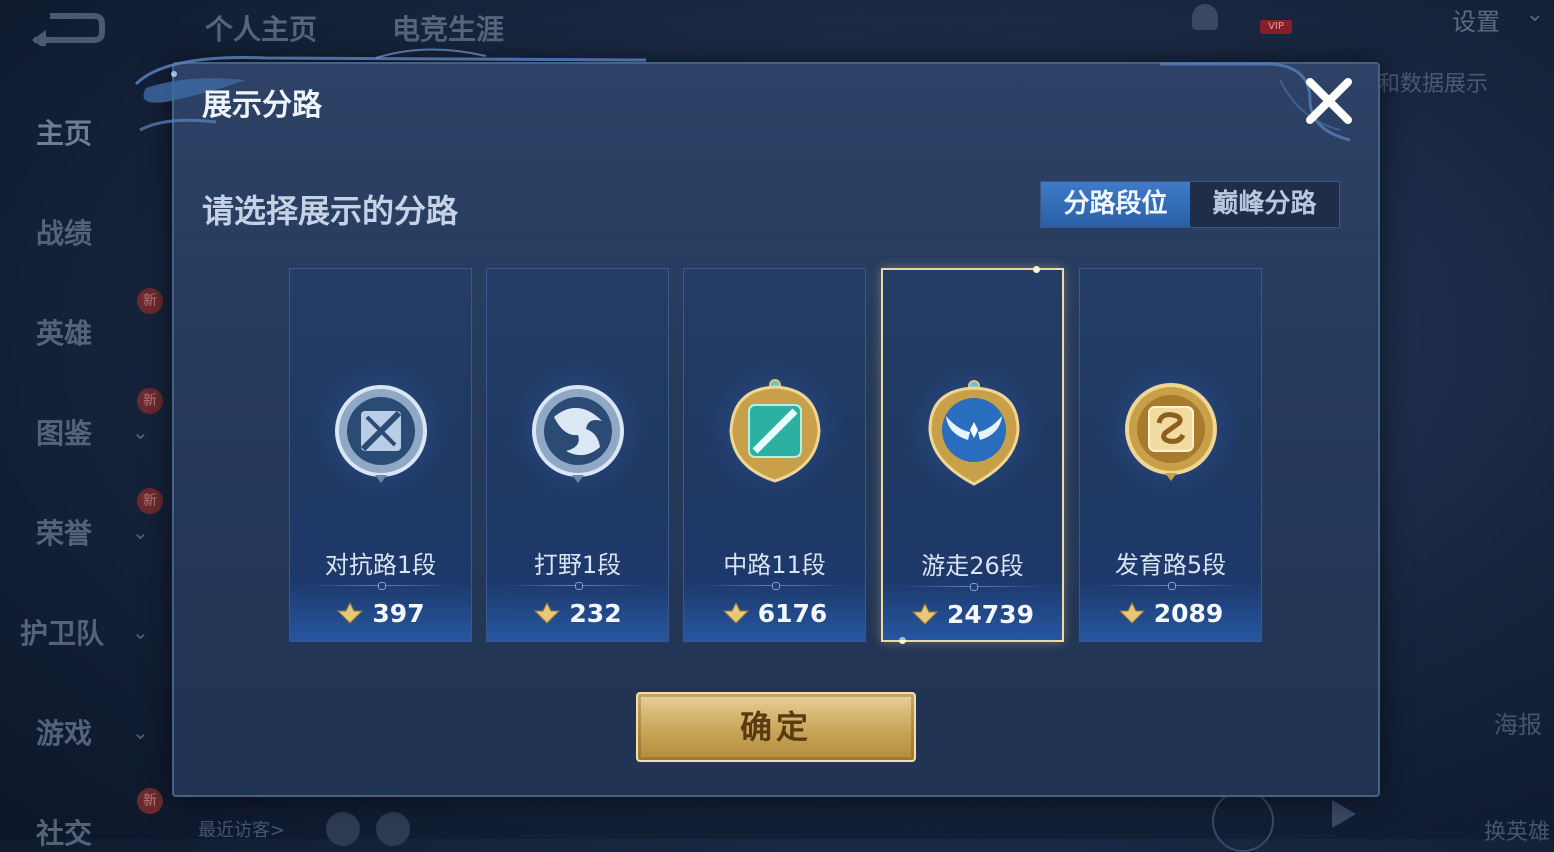 This screenshot has width=1554, height=852. What do you see at coordinates (974, 433) in the screenshot?
I see `wings-emblem-icon` at bounding box center [974, 433].